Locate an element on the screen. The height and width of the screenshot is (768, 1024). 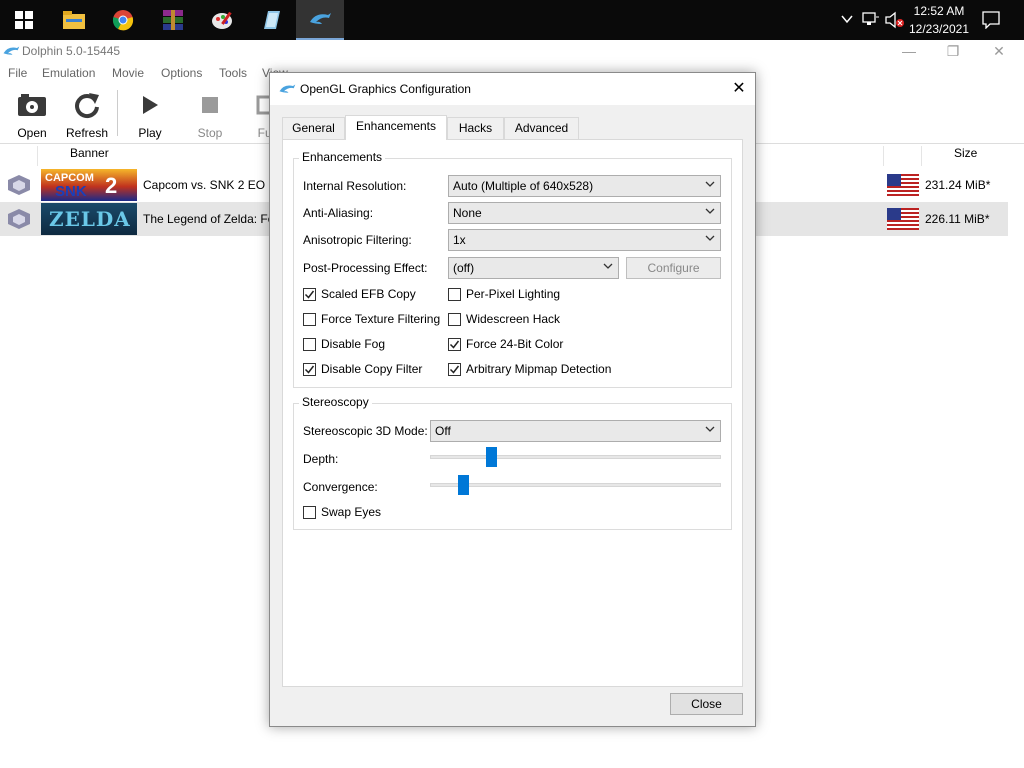
chrome-icon is located at coordinates (123, 20).